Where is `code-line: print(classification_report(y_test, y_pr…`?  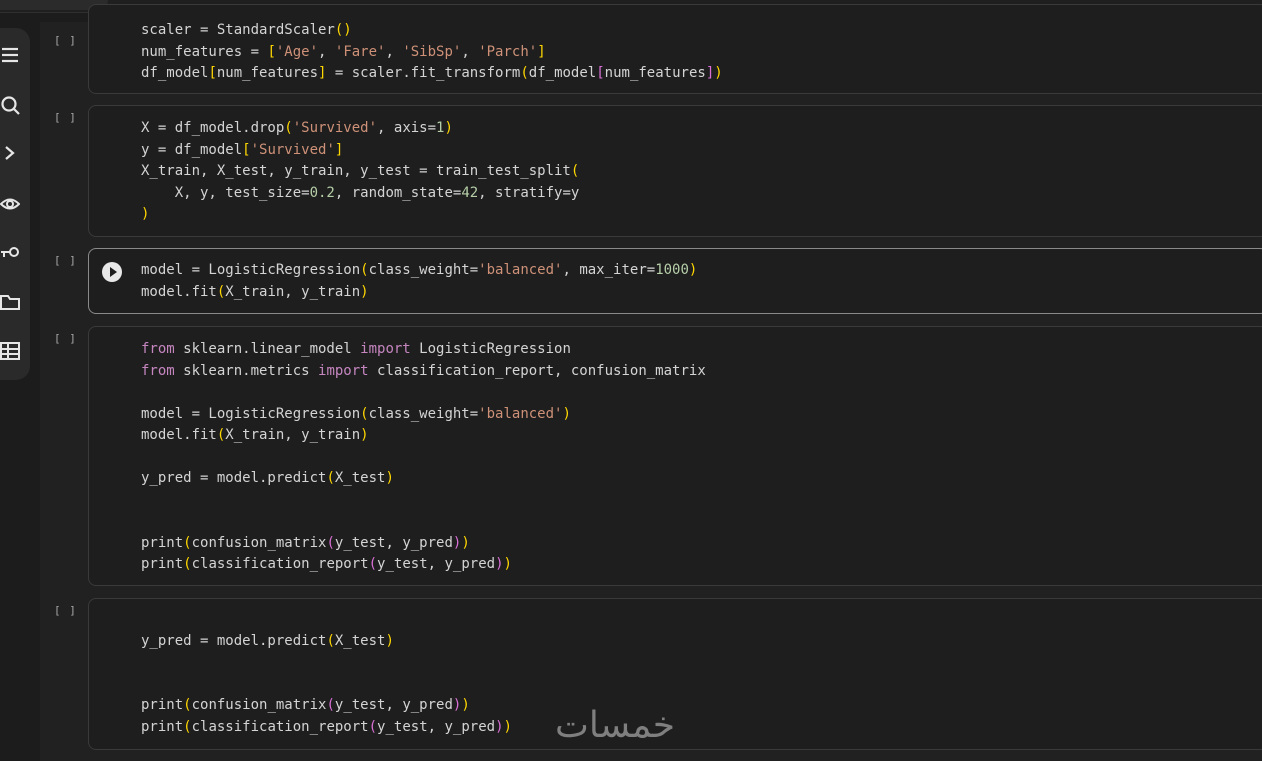 code-line: print(classification_report(y_test, y_pr… is located at coordinates (326, 728).